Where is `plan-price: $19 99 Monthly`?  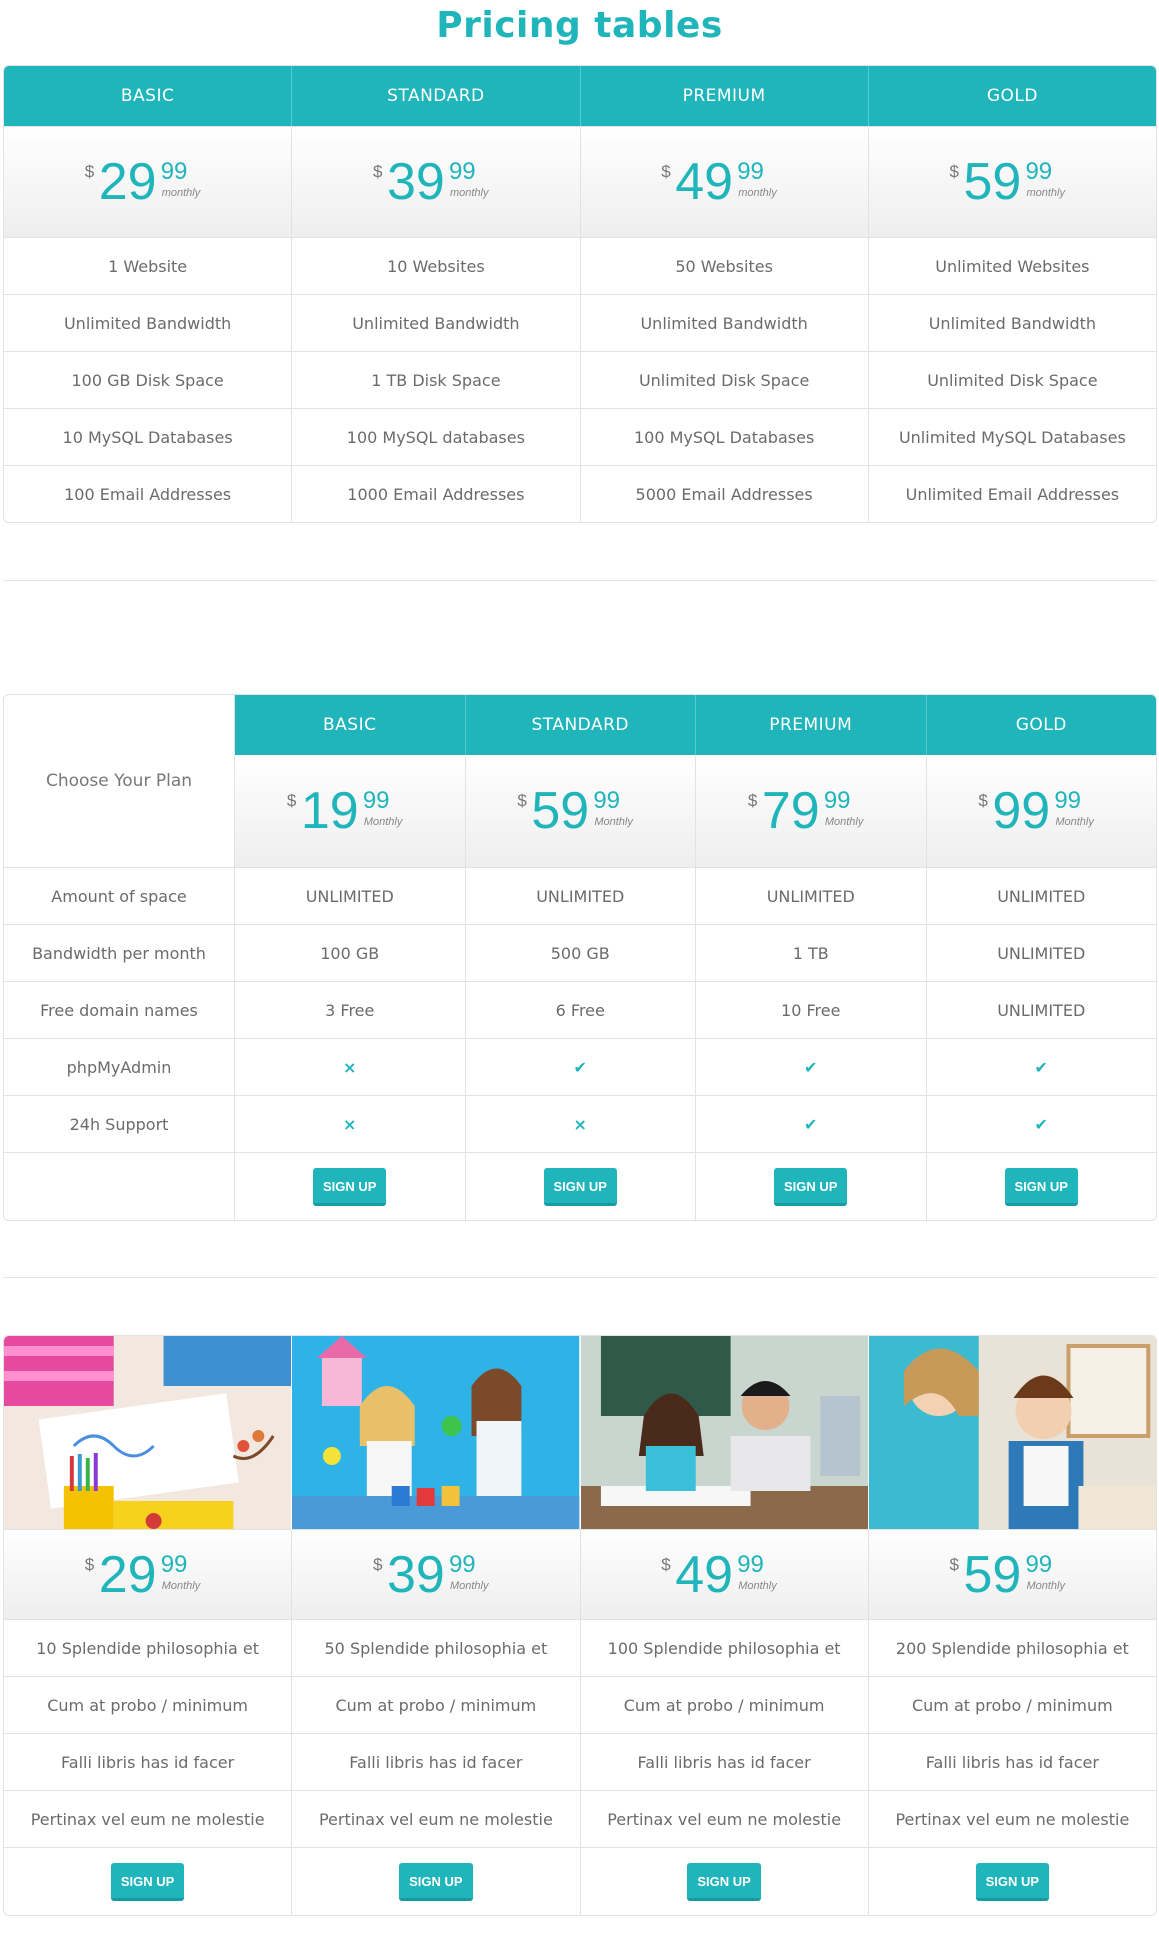 plan-price: $19 99 Monthly is located at coordinates (350, 811).